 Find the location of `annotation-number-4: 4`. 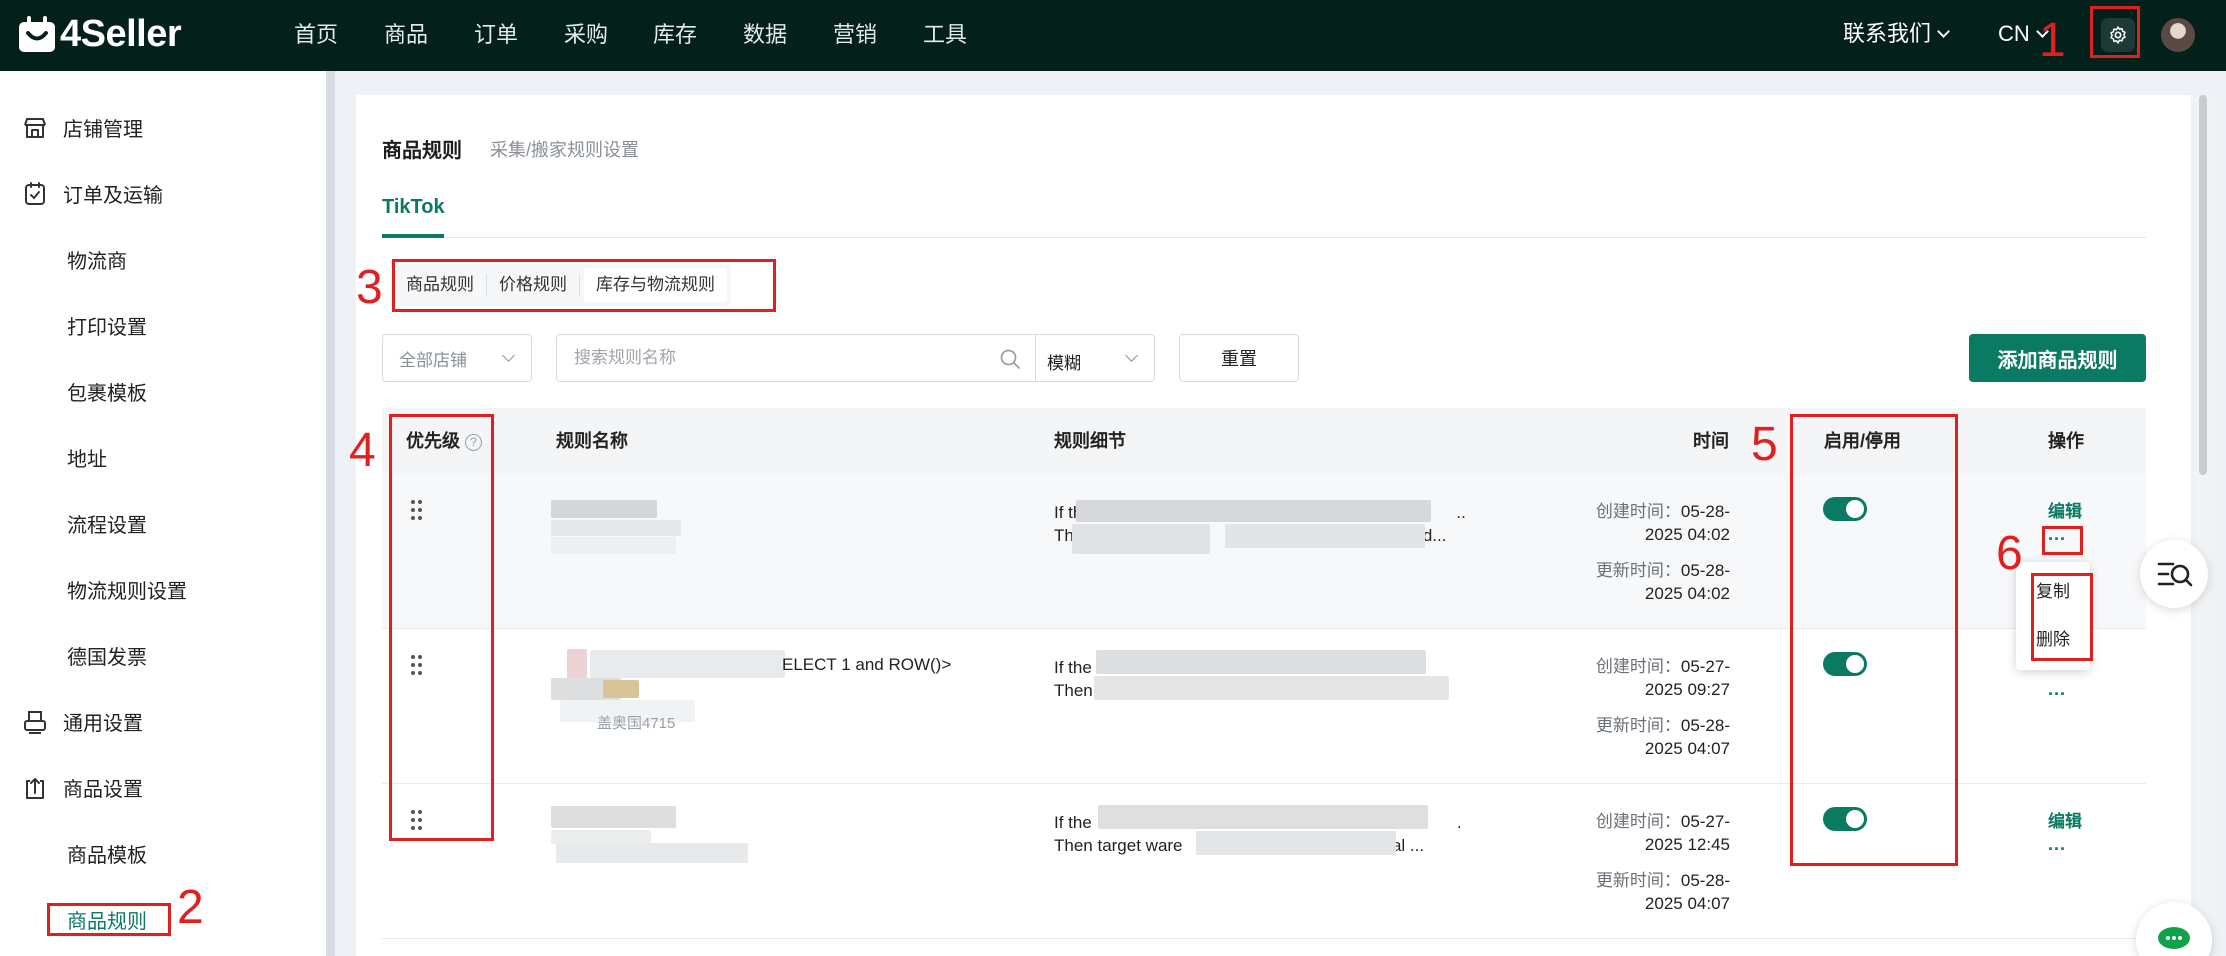

annotation-number-4: 4 is located at coordinates (362, 450).